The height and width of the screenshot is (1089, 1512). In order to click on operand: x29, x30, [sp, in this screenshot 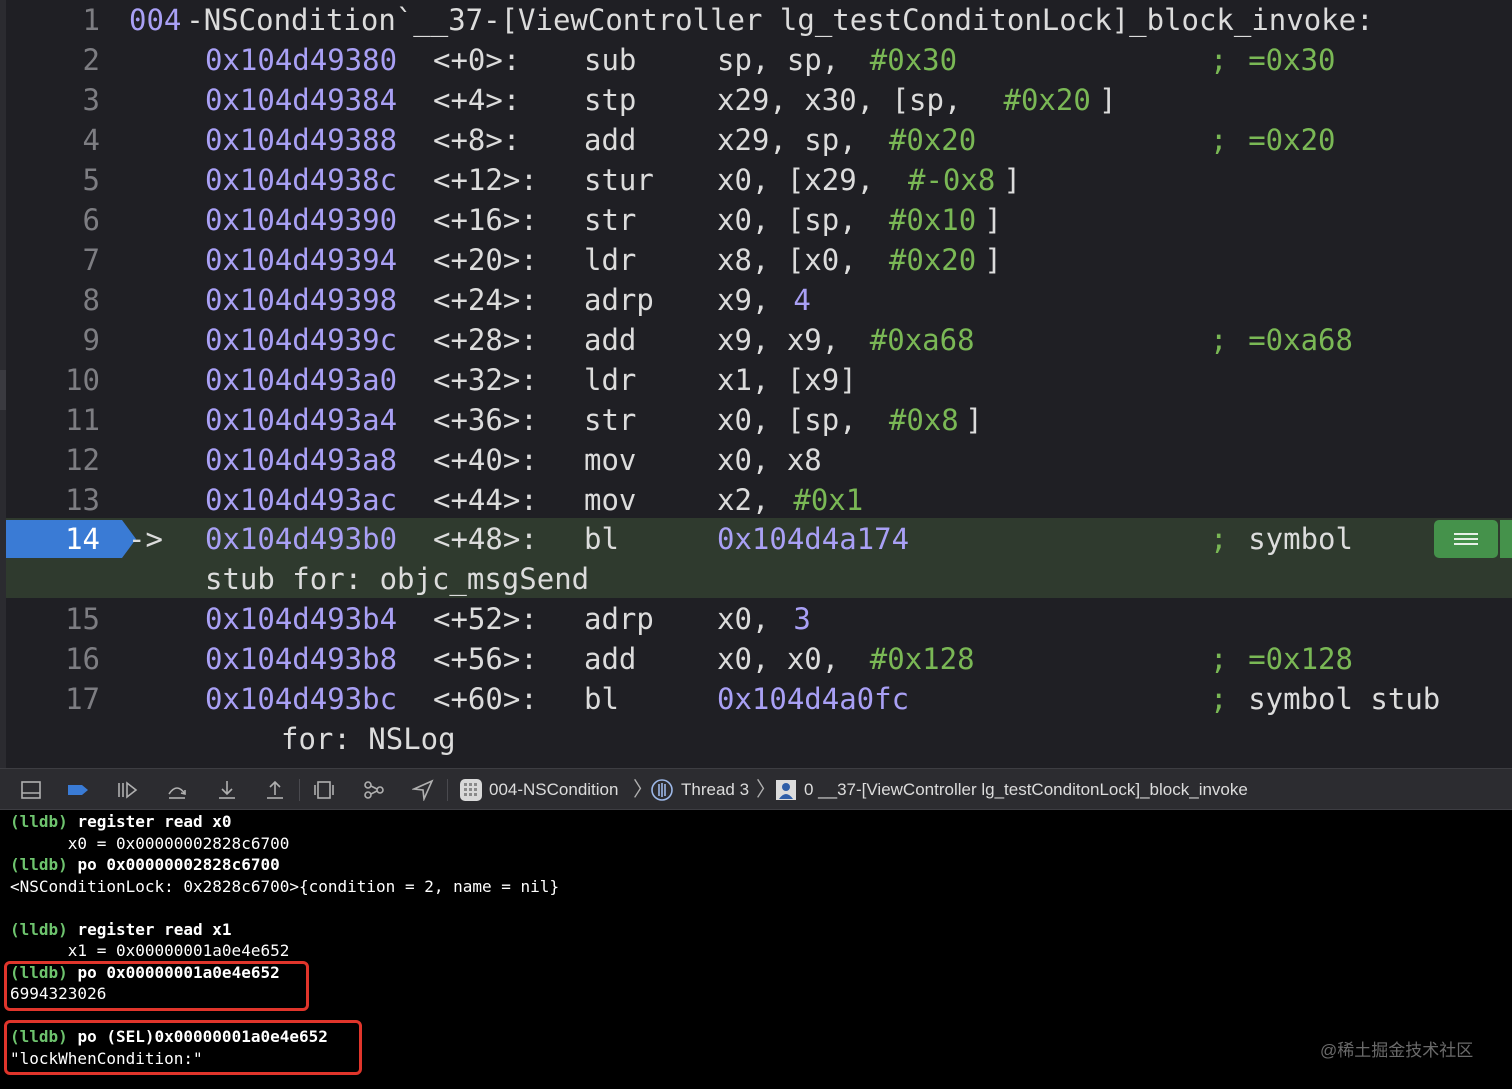, I will do `click(848, 100)`.